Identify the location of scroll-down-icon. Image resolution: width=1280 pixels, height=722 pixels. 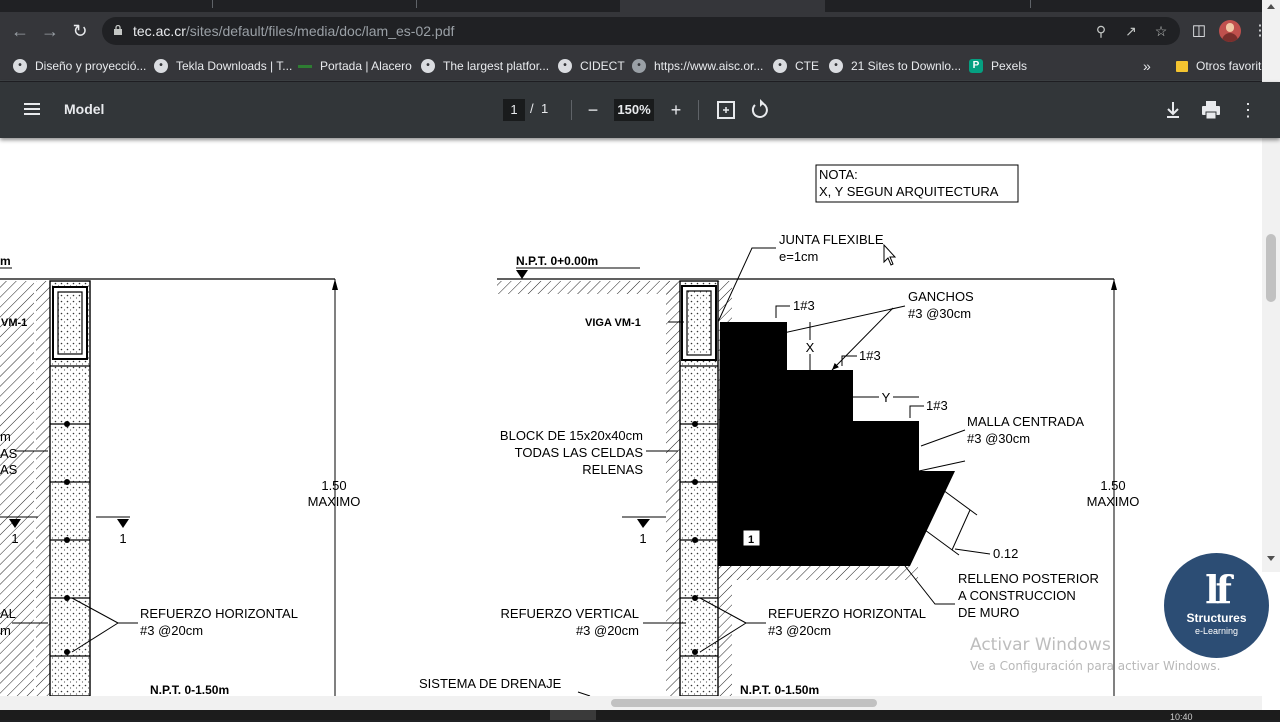
(1271, 558).